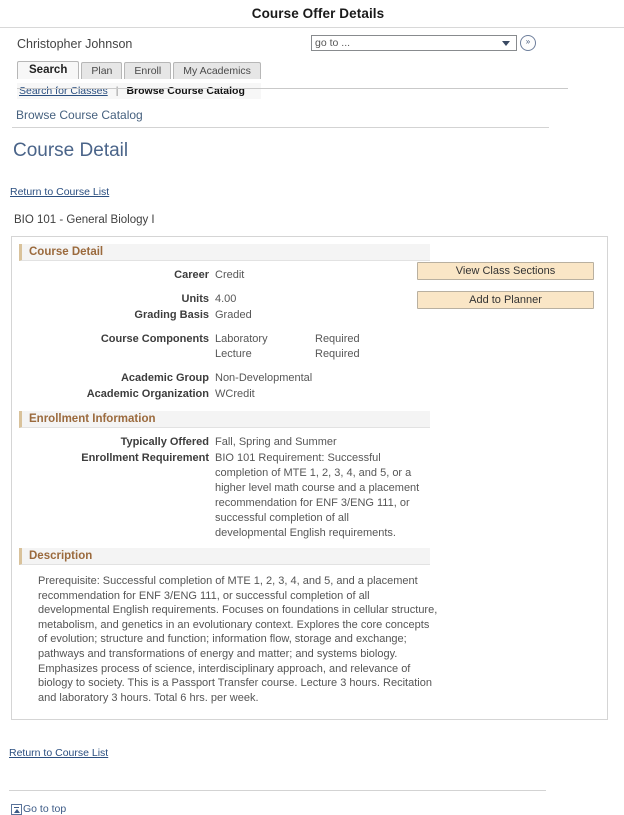  What do you see at coordinates (224, 419) in the screenshot?
I see `section-header-enrollment-information: Enrollment Information` at bounding box center [224, 419].